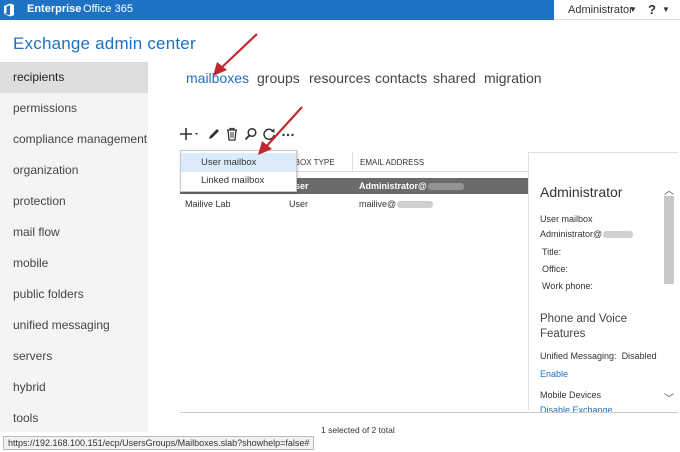  Describe the element at coordinates (528, 281) in the screenshot. I see `details-divider` at that location.